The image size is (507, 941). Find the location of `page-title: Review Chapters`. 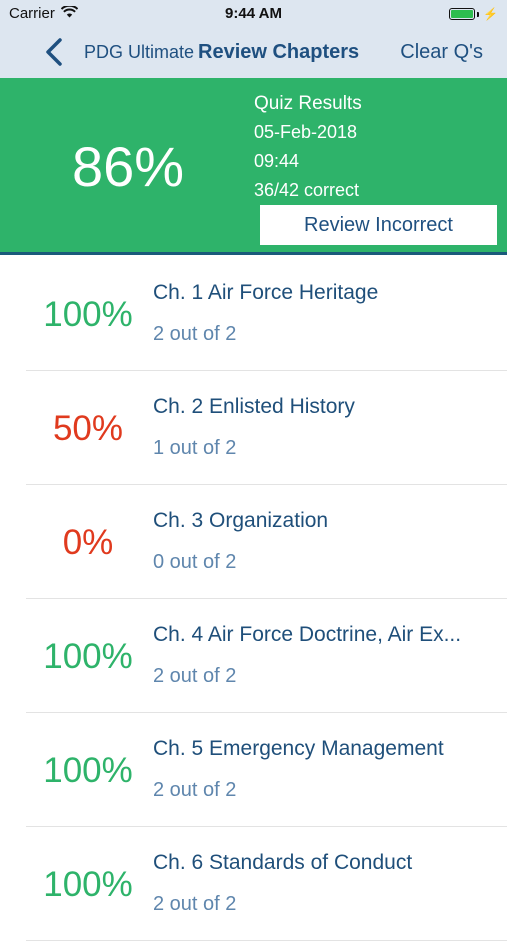

page-title: Review Chapters is located at coordinates (279, 52).